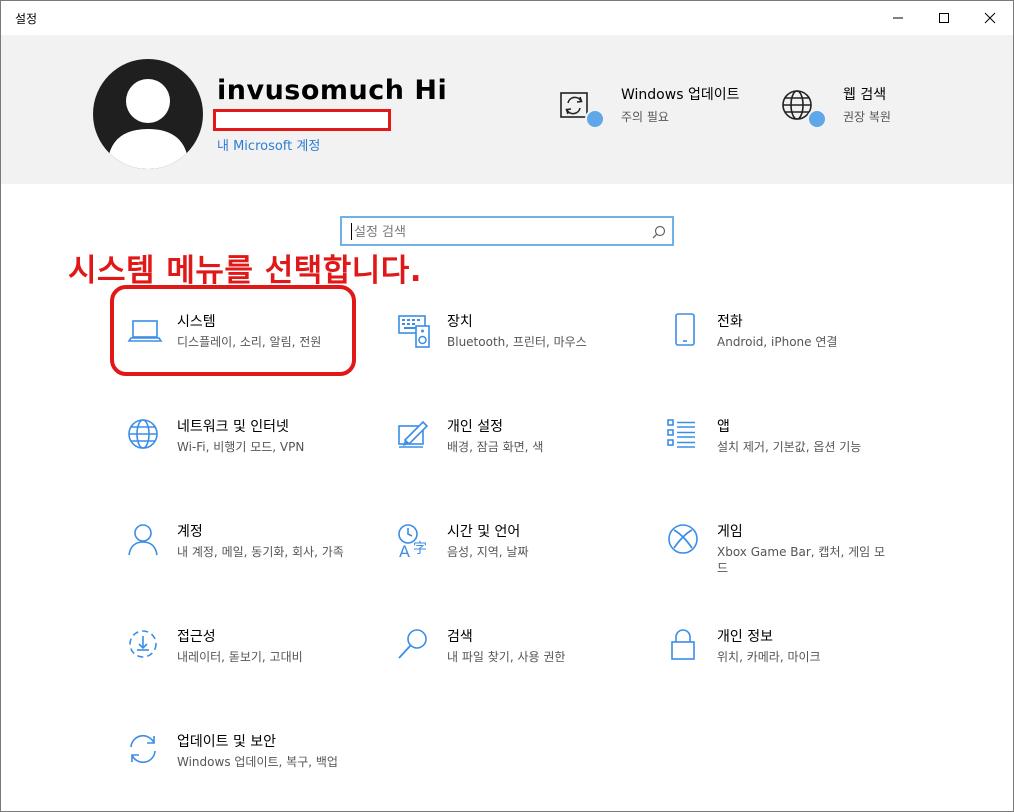  I want to click on maximize-icon, so click(944, 18).